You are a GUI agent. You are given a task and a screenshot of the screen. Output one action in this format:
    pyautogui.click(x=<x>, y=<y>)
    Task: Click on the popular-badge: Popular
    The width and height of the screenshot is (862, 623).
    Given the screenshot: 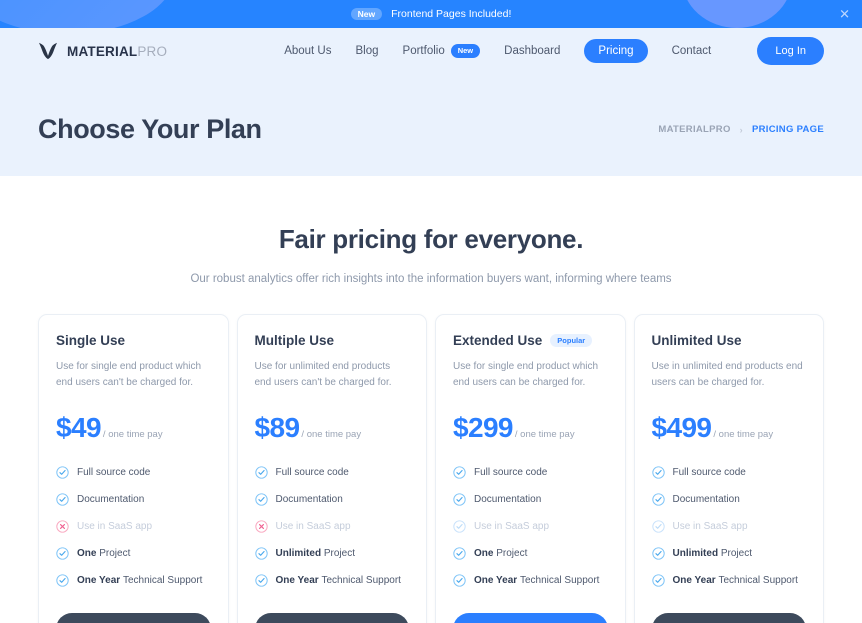 What is the action you would take?
    pyautogui.click(x=571, y=340)
    